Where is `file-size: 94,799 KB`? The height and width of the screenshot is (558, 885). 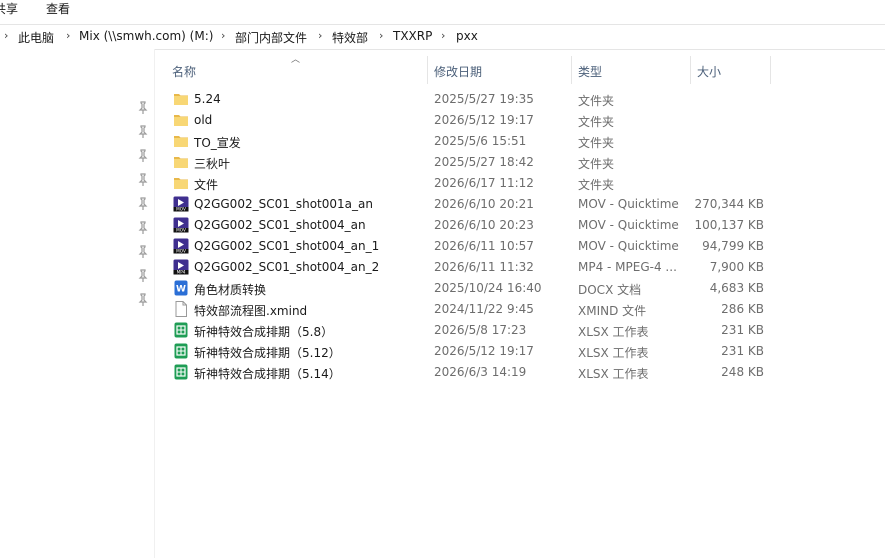 file-size: 94,799 KB is located at coordinates (733, 246).